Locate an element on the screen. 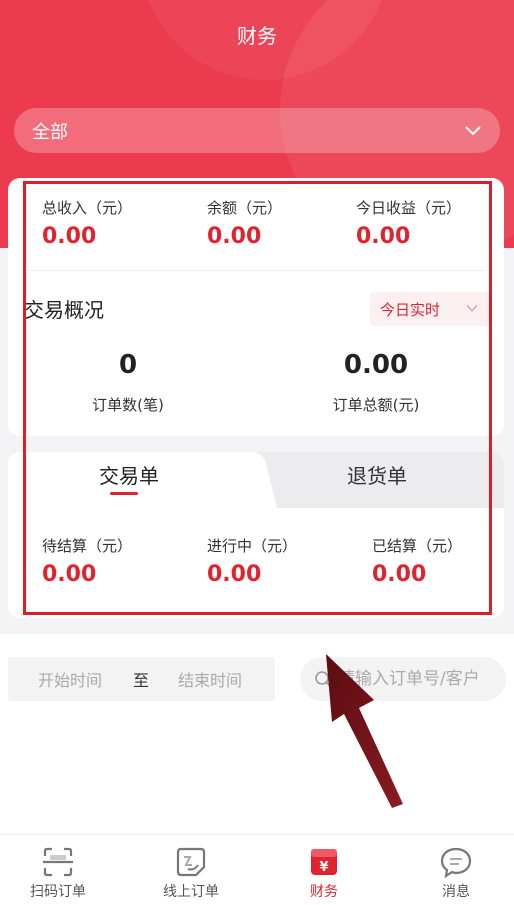 This screenshot has height=905, width=514. tabbar-label: 财务 is located at coordinates (324, 892).